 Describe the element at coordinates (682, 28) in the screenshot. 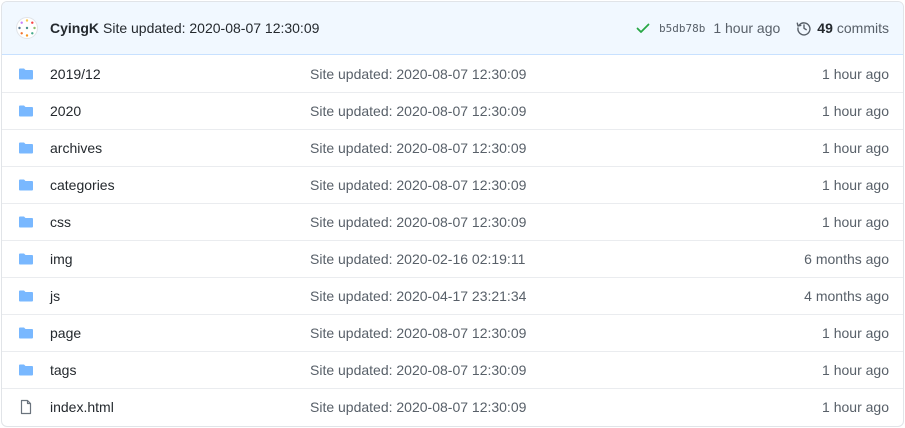

I see `commit-sha-link: b5db78b` at that location.